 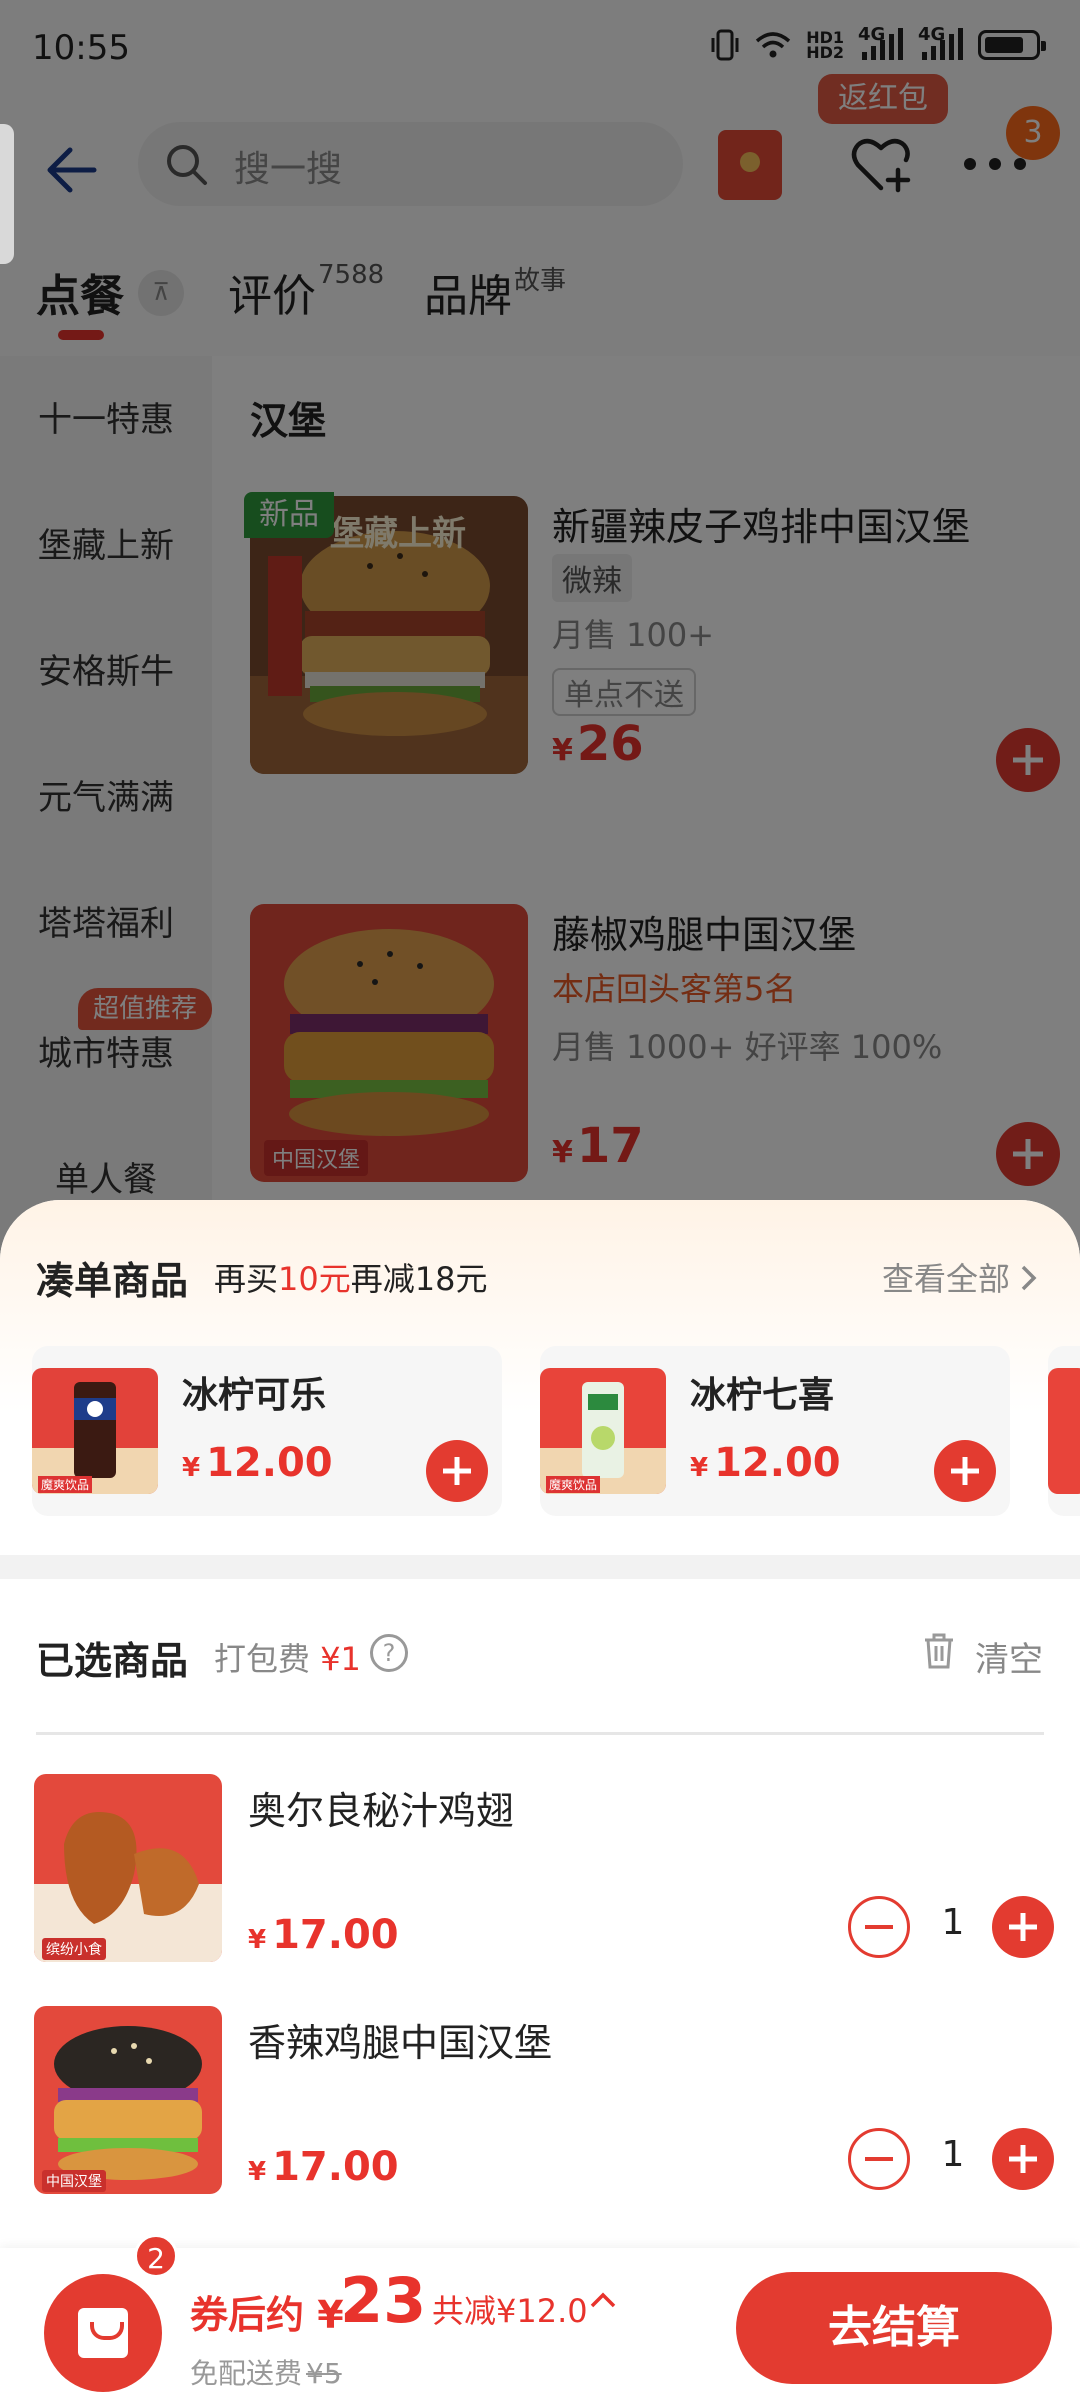 What do you see at coordinates (314, 1279) in the screenshot?
I see `promo-amount: 10元` at bounding box center [314, 1279].